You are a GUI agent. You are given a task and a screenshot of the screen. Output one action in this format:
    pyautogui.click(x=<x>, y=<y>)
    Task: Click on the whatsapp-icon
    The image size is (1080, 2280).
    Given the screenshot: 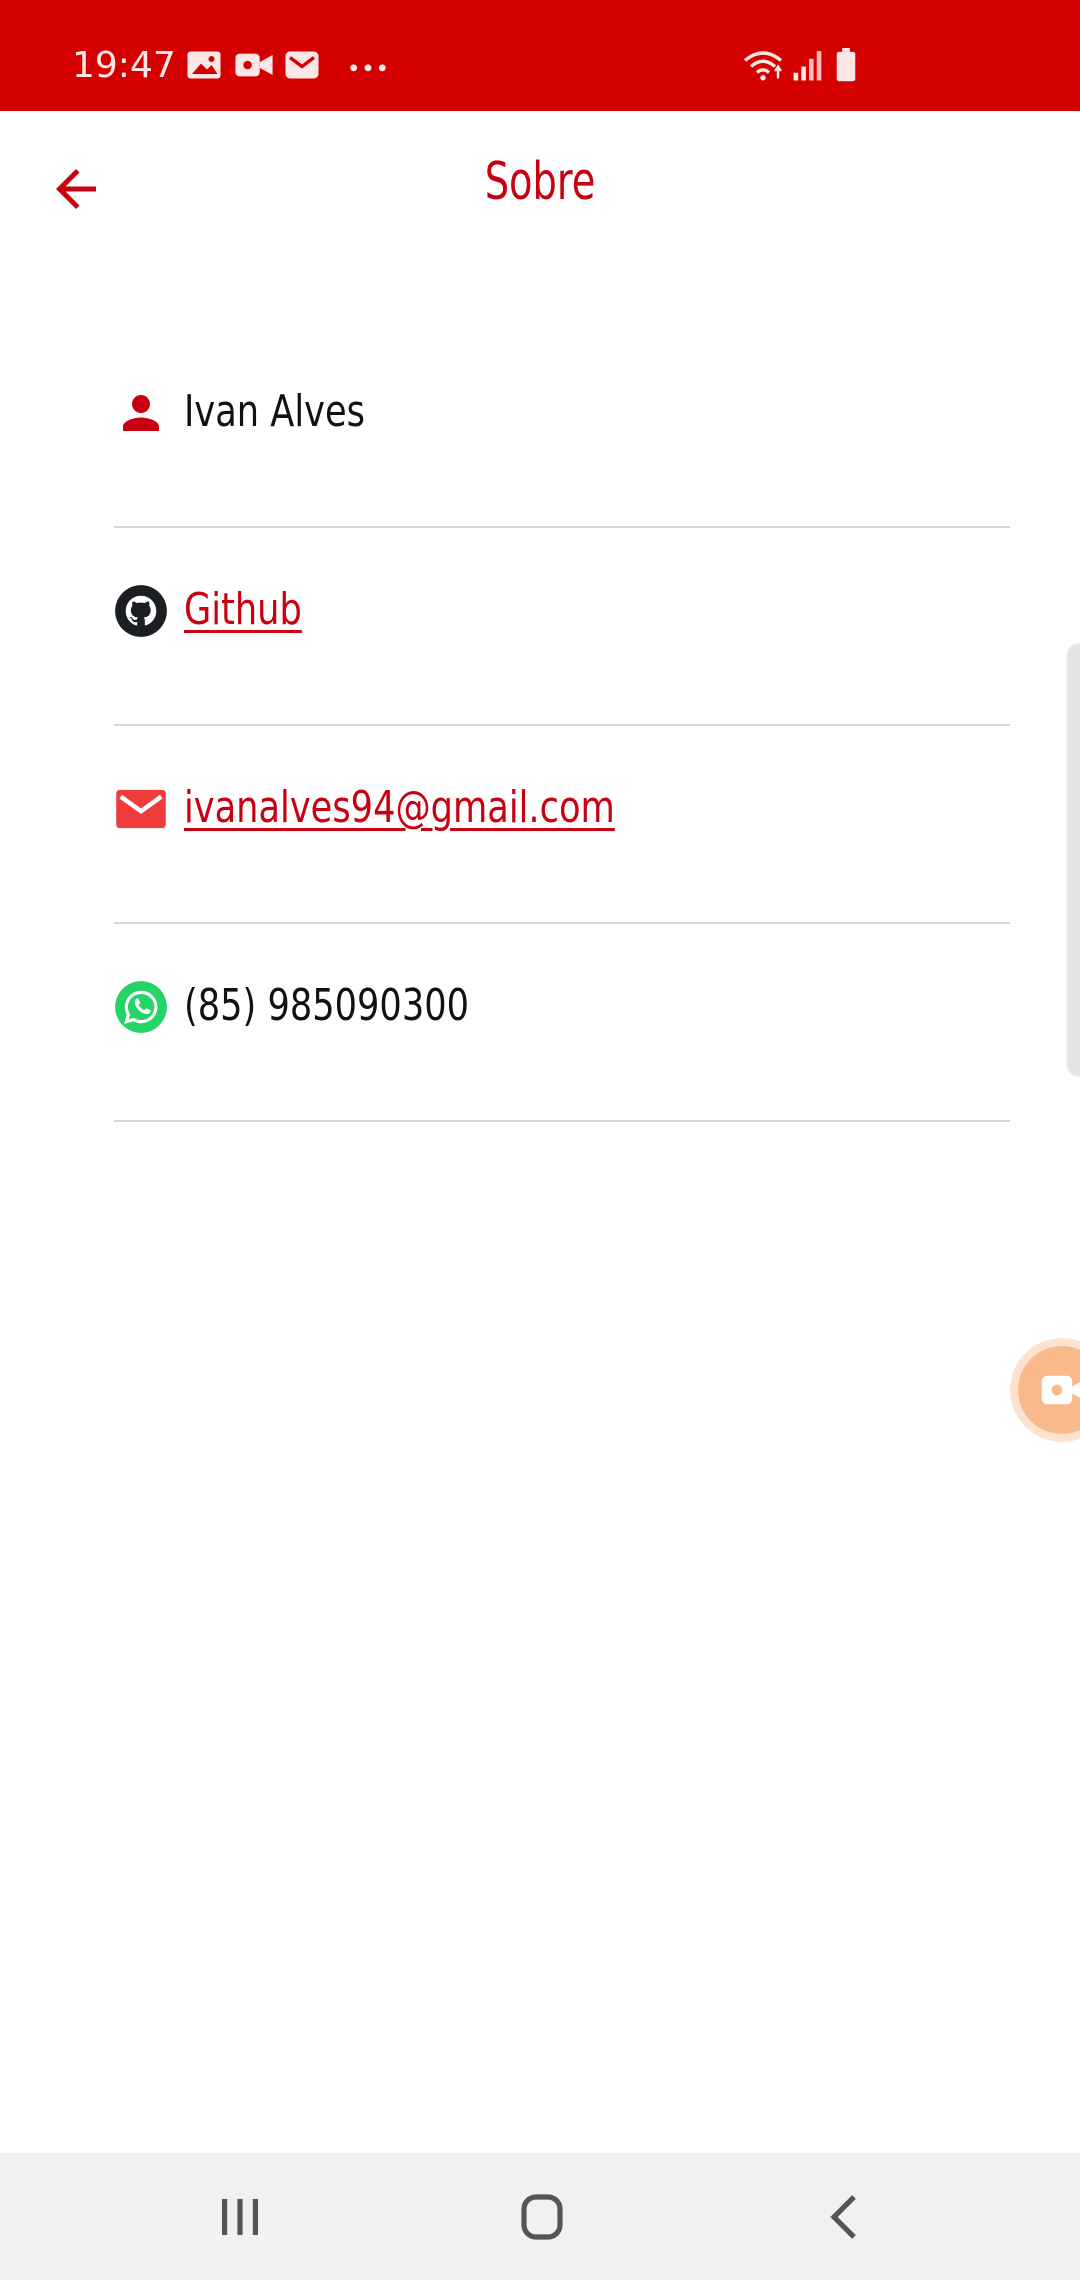 What is the action you would take?
    pyautogui.click(x=141, y=1007)
    